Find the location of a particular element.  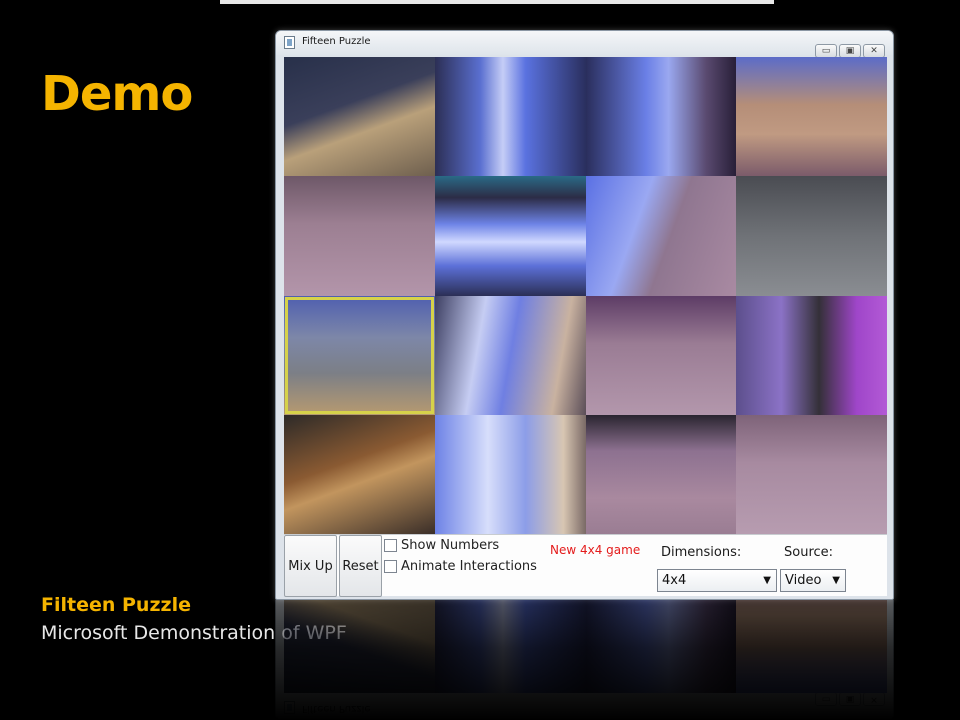

minimize-button: ▭ is located at coordinates (826, 51).